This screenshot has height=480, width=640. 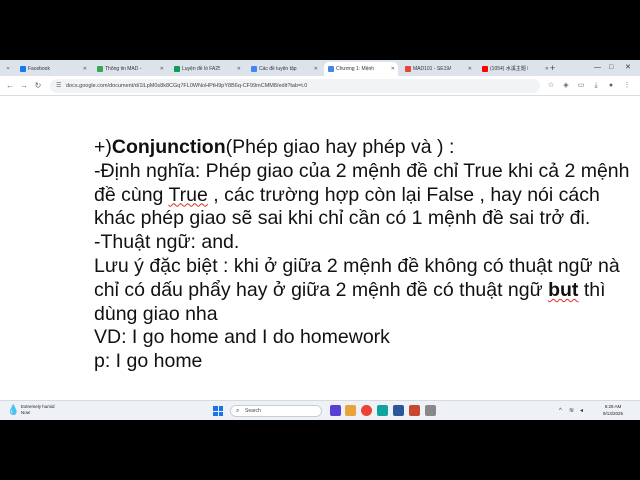 What do you see at coordinates (39, 69) in the screenshot?
I see `tab-label: Facebook` at bounding box center [39, 69].